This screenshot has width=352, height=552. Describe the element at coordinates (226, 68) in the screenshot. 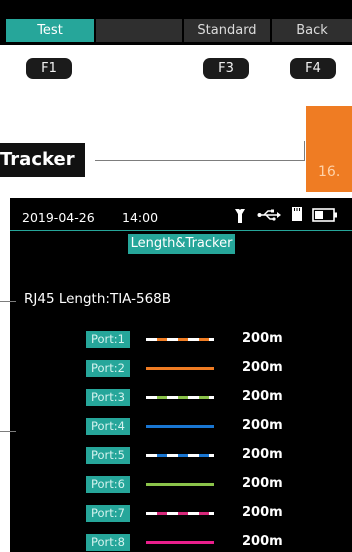

I see `f3-key: F3` at that location.